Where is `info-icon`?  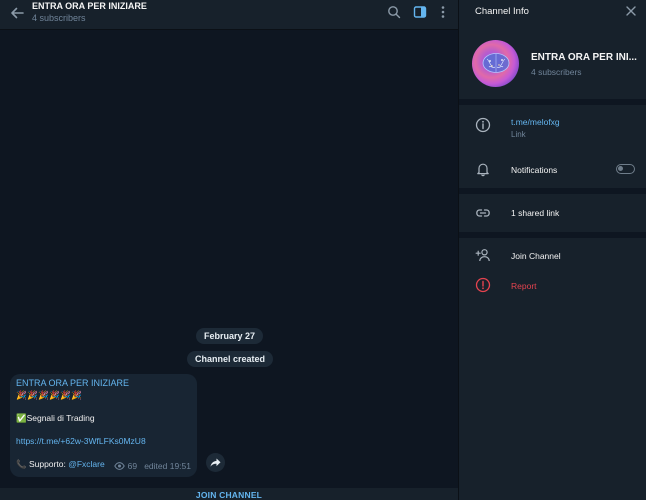
info-icon is located at coordinates (483, 125).